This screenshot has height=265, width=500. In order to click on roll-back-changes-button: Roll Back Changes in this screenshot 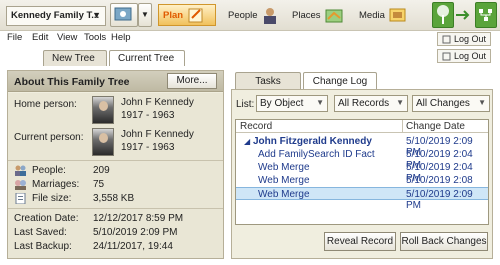, I will do `click(444, 241)`.